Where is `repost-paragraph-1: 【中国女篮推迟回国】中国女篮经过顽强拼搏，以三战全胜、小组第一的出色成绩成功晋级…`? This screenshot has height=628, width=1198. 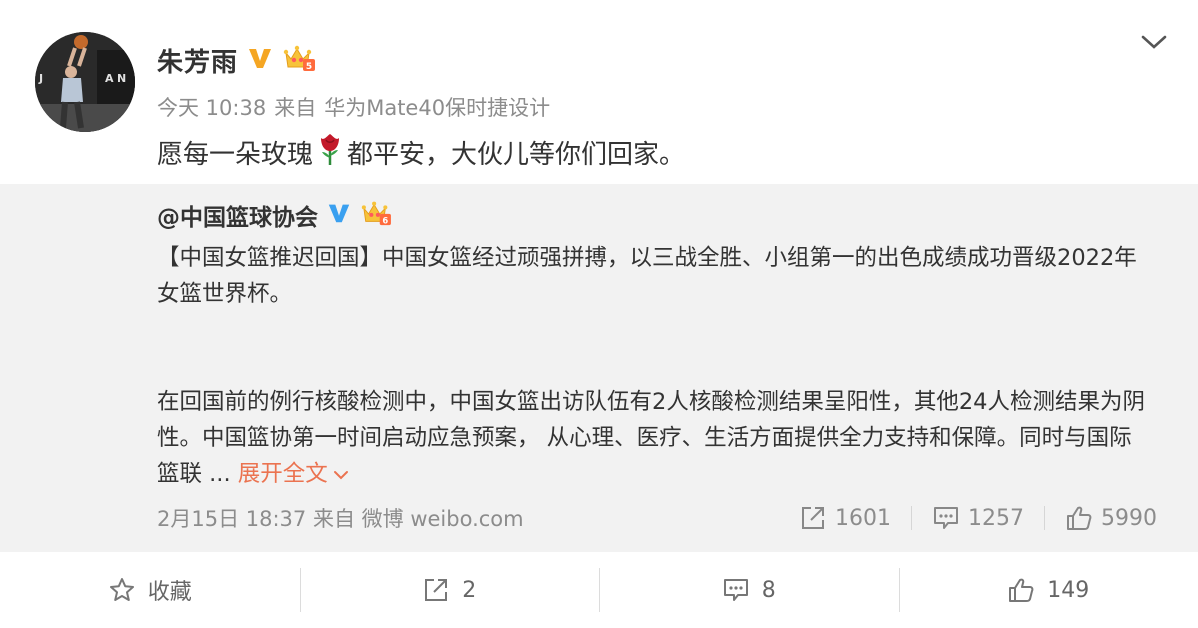 repost-paragraph-1: 【中国女篮推迟回国】中国女篮经过顽强拼搏，以三战全胜、小组第一的出色成绩成功晋级… is located at coordinates (647, 276).